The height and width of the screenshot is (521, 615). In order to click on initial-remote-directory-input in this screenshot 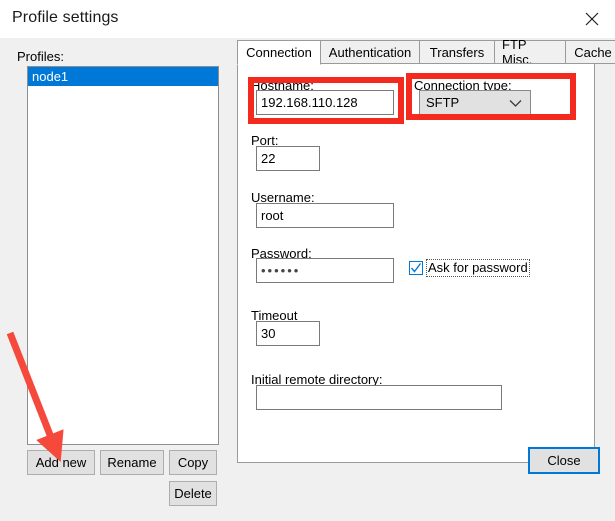, I will do `click(379, 397)`.